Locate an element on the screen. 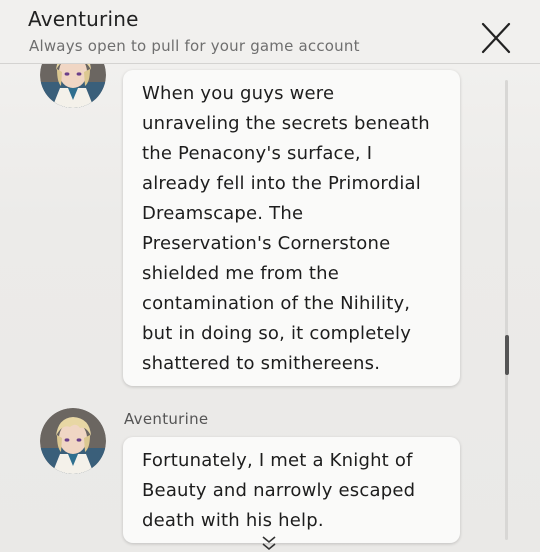 The width and height of the screenshot is (540, 552). header-divider is located at coordinates (270, 63).